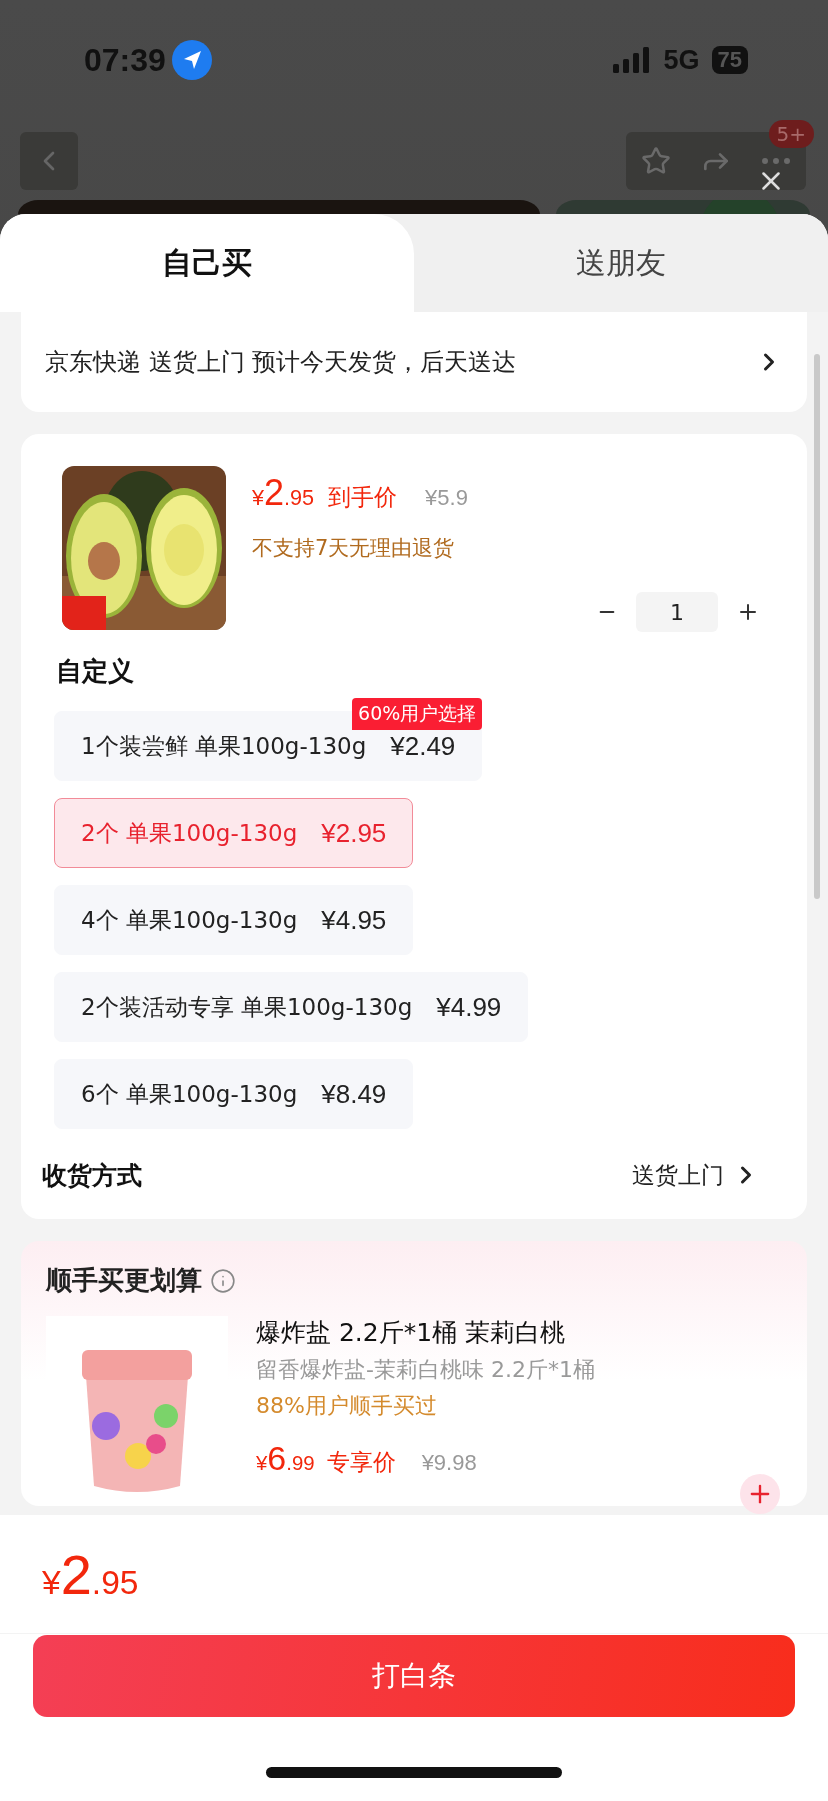 The height and width of the screenshot is (1801, 828). What do you see at coordinates (234, 833) in the screenshot?
I see `spec-option: 2个 单果100g-130g ¥2.95` at bounding box center [234, 833].